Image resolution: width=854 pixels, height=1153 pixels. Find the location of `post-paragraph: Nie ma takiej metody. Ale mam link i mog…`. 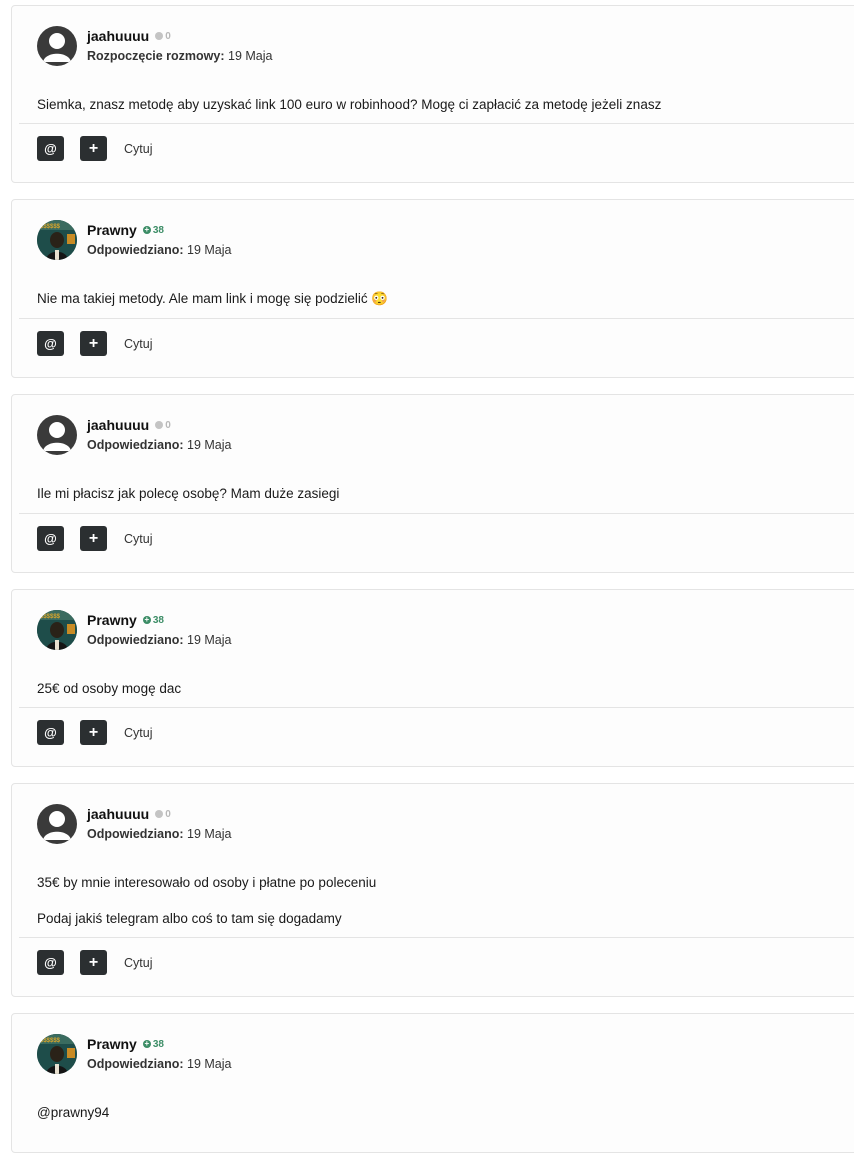

post-paragraph: Nie ma takiej metody. Ale mam link i mog… is located at coordinates (213, 298).